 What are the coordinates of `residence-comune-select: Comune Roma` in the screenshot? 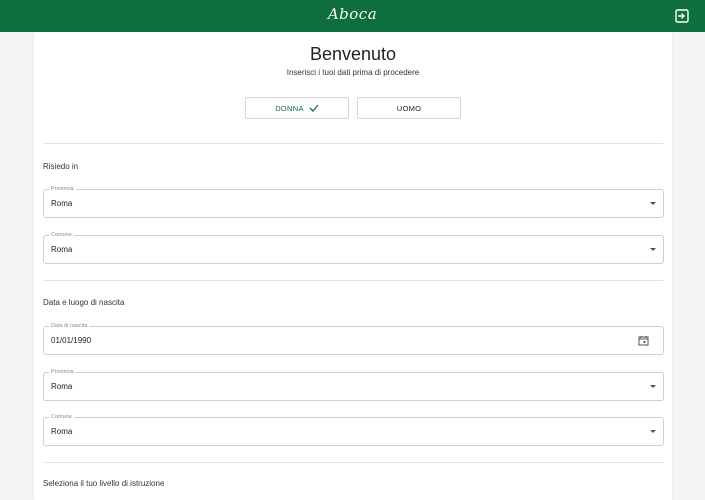 It's located at (353, 248).